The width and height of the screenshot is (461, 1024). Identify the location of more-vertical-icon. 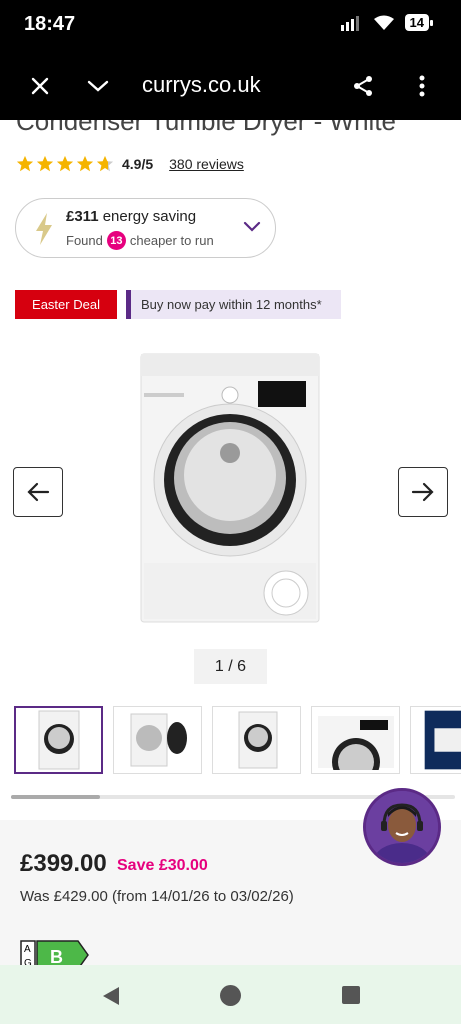
(422, 86).